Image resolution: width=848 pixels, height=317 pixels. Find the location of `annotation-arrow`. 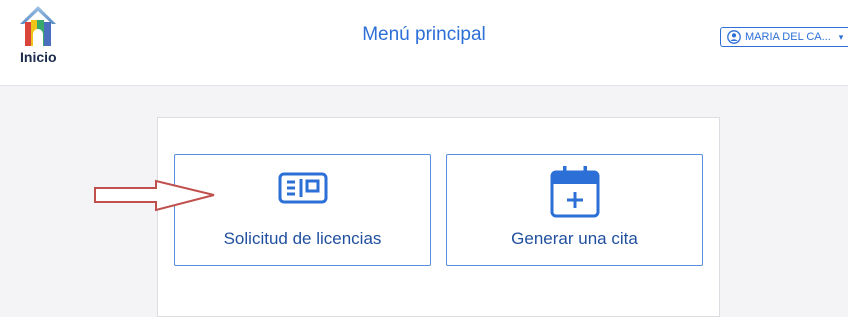

annotation-arrow is located at coordinates (154, 195).